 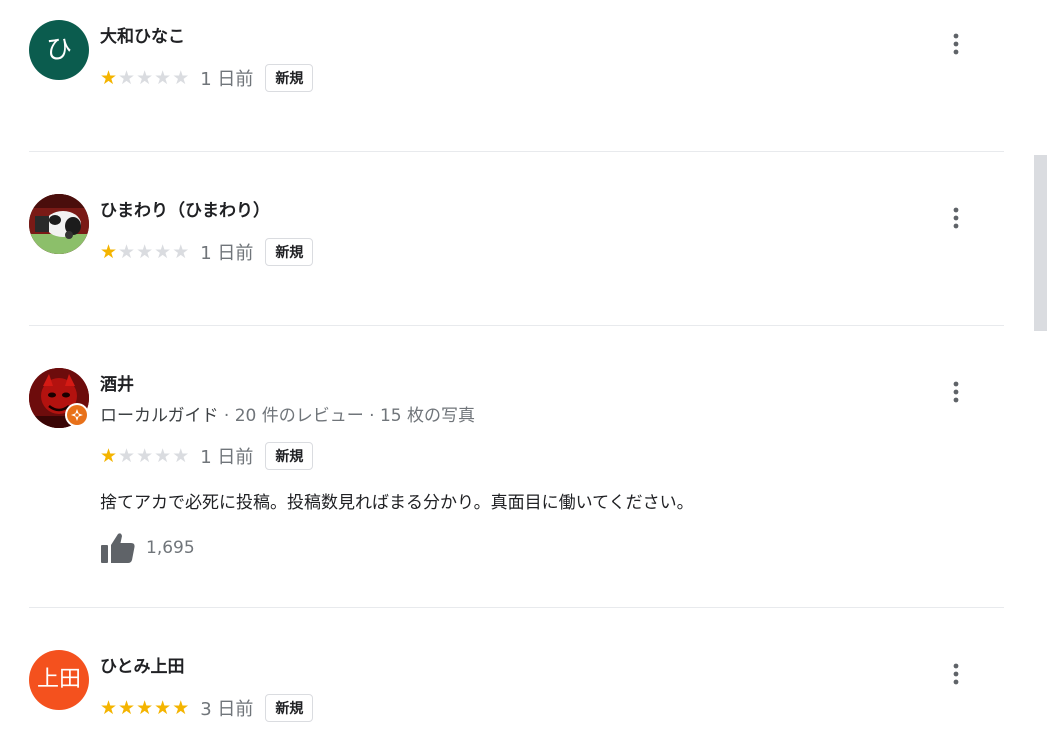 I want to click on avatar: 上田, so click(x=59, y=680).